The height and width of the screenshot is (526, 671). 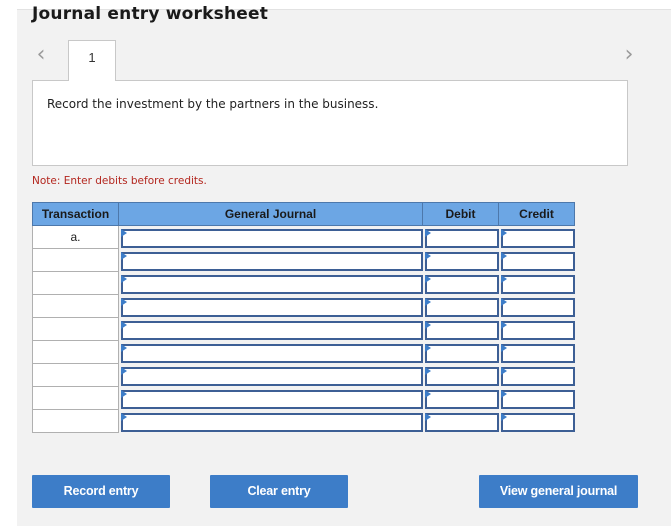 What do you see at coordinates (75, 237) in the screenshot?
I see `transaction-cell: a.` at bounding box center [75, 237].